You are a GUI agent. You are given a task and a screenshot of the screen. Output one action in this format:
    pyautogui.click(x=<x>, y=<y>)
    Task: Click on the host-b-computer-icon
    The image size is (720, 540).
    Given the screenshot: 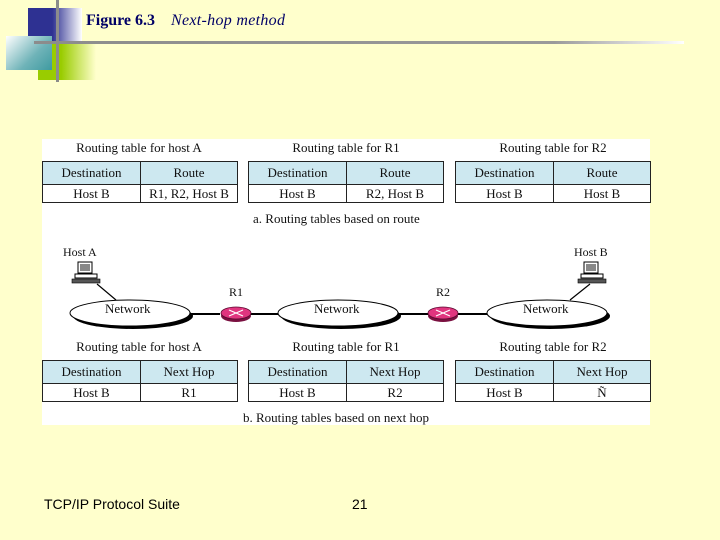 What is the action you would take?
    pyautogui.click(x=592, y=272)
    